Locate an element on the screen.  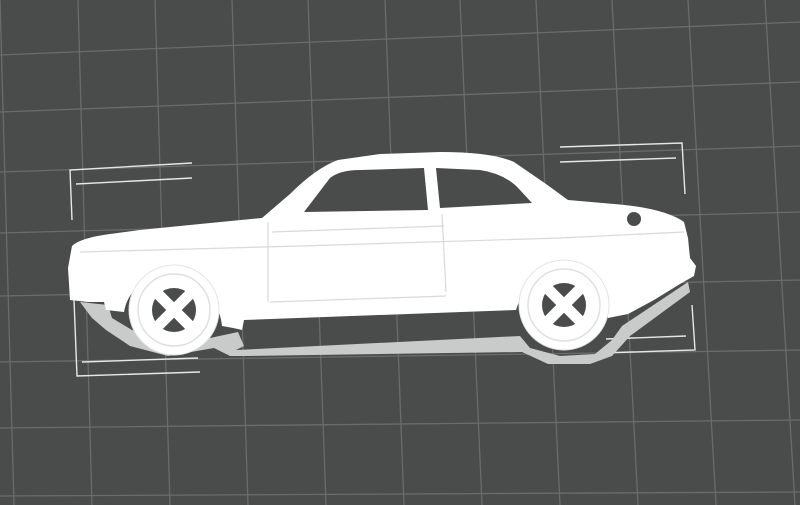
front-wheel-icon is located at coordinates (174, 310).